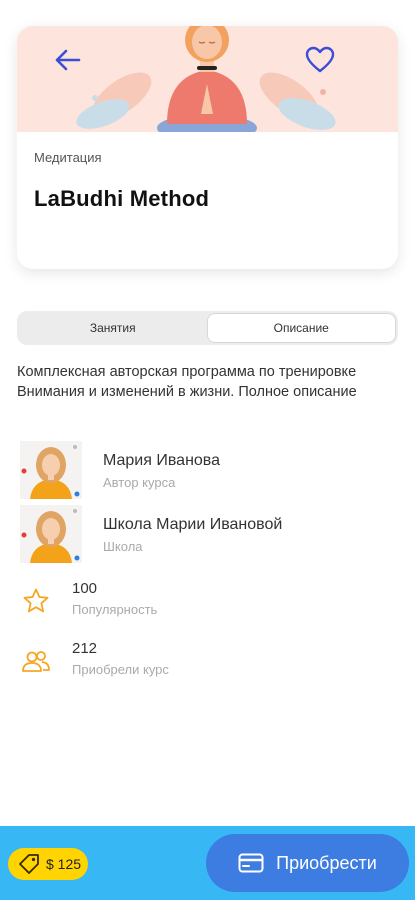 The image size is (415, 900). I want to click on price-value: $ 125, so click(64, 864).